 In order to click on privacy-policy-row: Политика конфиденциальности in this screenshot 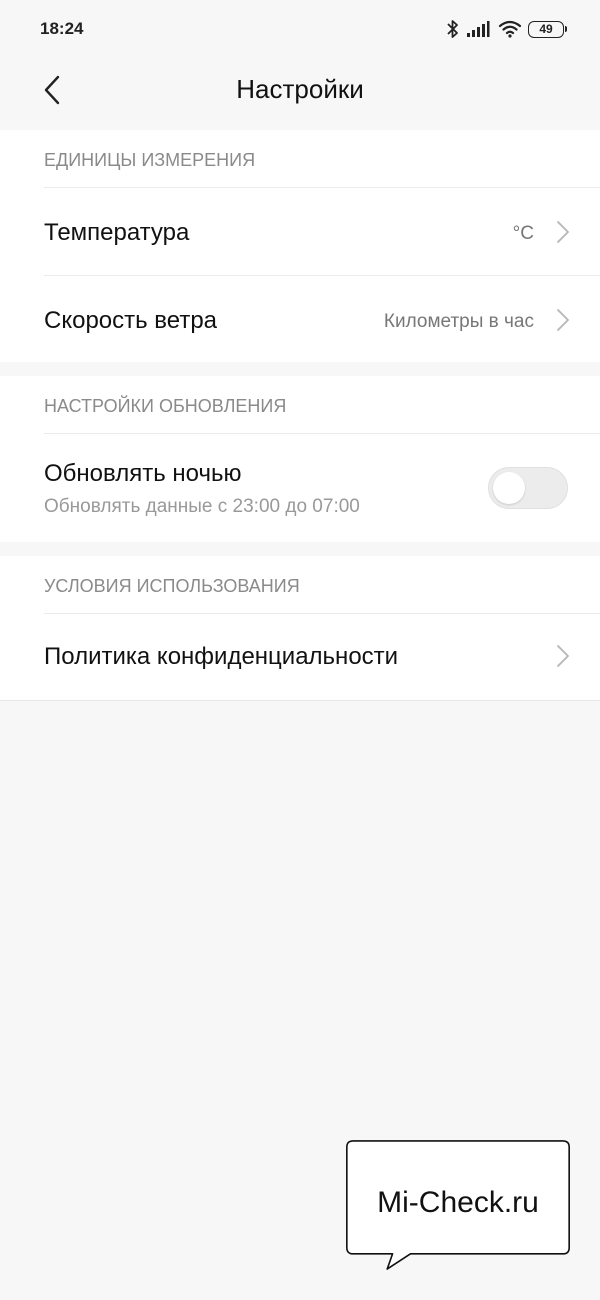, I will do `click(300, 657)`.